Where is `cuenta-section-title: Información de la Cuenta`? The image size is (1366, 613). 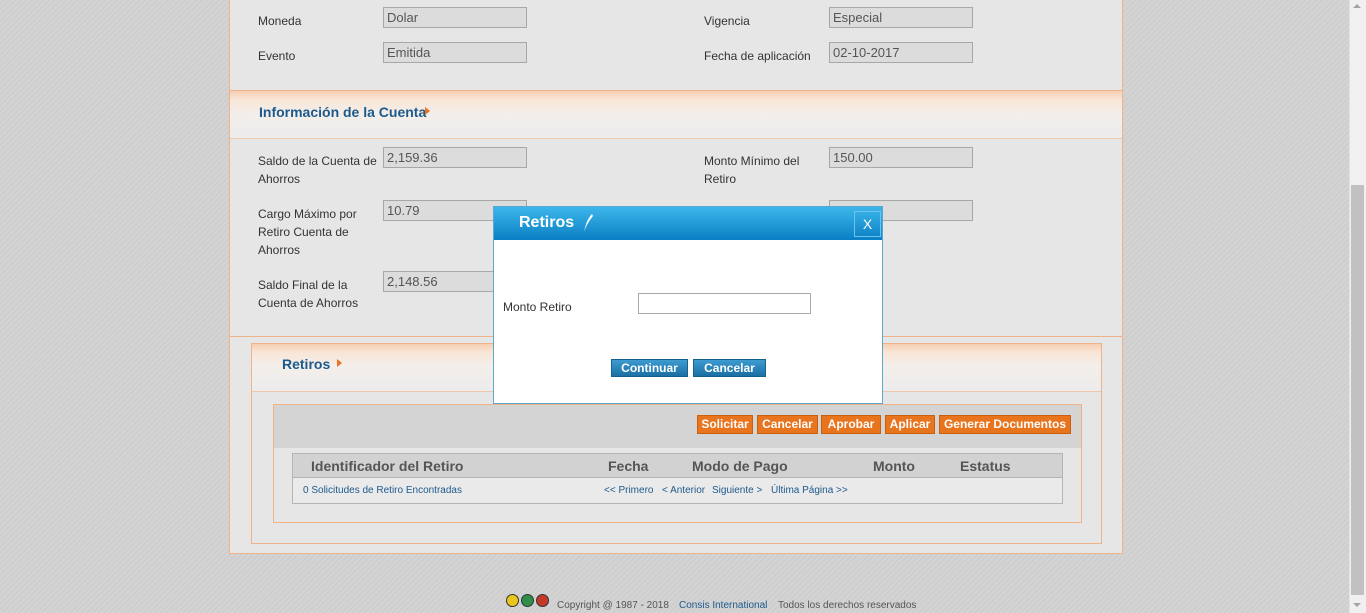
cuenta-section-title: Información de la Cuenta is located at coordinates (343, 112).